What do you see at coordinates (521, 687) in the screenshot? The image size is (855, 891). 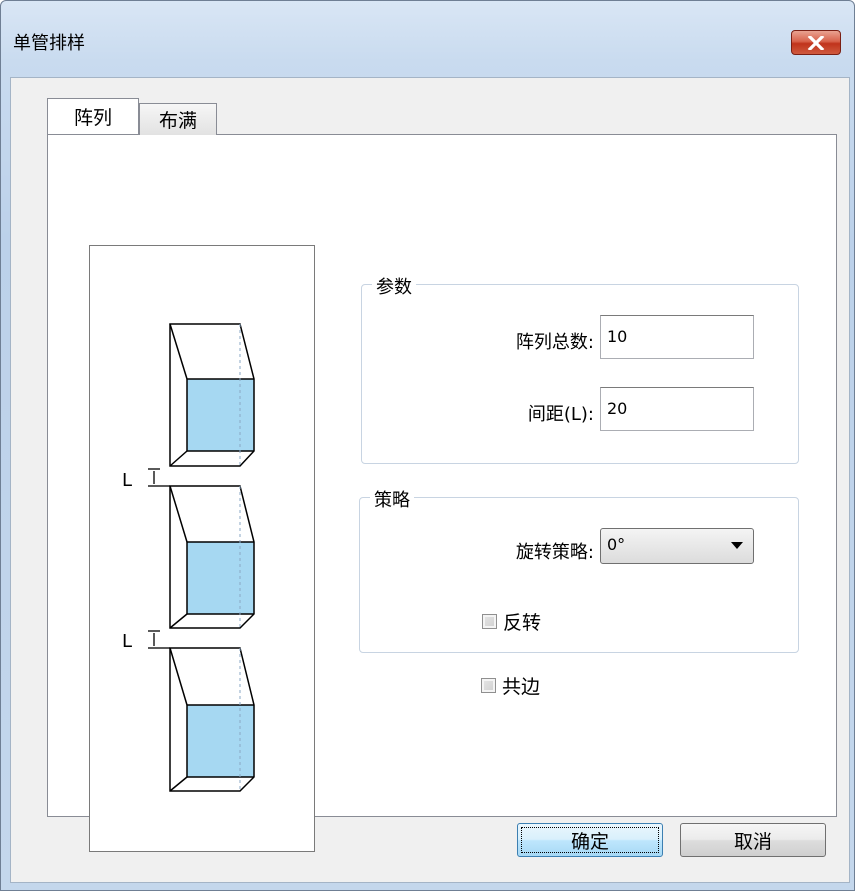 I see `shared-edge-label: 共边` at bounding box center [521, 687].